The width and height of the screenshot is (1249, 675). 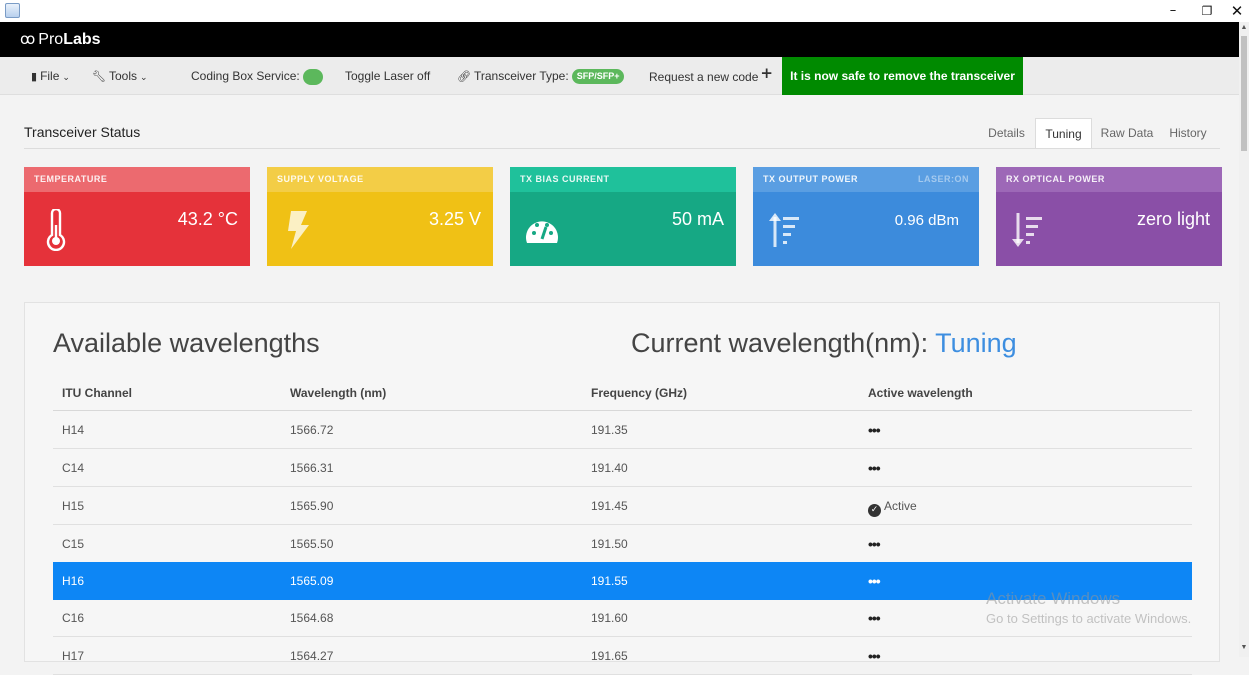 I want to click on wavelength-cell: 1564.27, so click(x=312, y=656).